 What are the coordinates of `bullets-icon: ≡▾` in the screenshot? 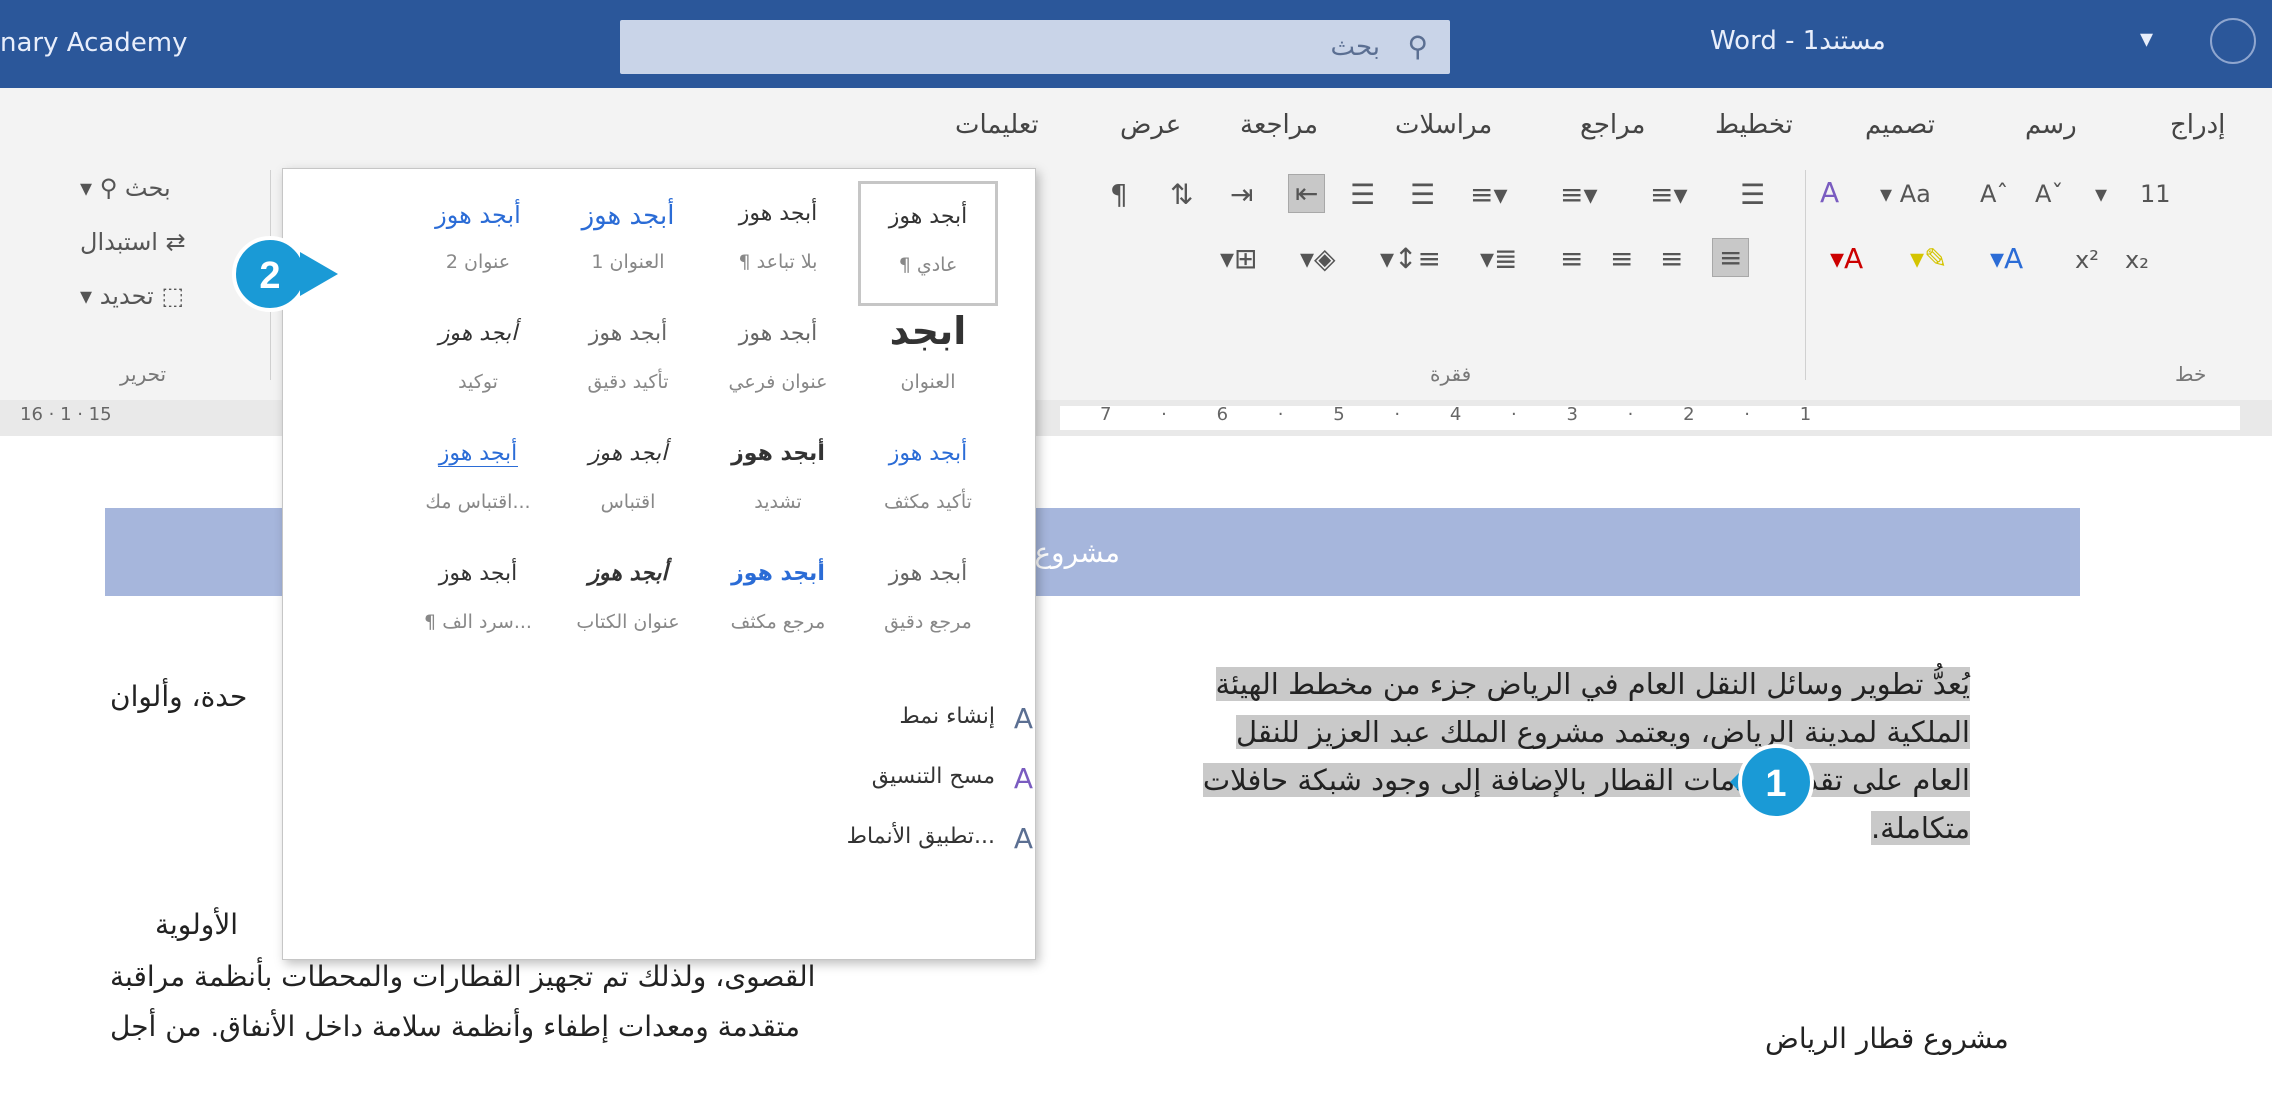 It's located at (1669, 194).